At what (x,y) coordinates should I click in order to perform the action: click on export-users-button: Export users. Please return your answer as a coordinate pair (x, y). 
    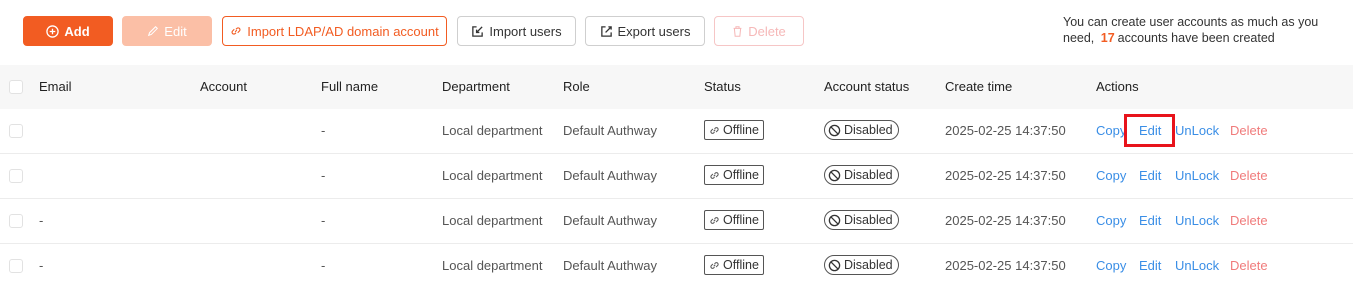
    Looking at the image, I should click on (645, 31).